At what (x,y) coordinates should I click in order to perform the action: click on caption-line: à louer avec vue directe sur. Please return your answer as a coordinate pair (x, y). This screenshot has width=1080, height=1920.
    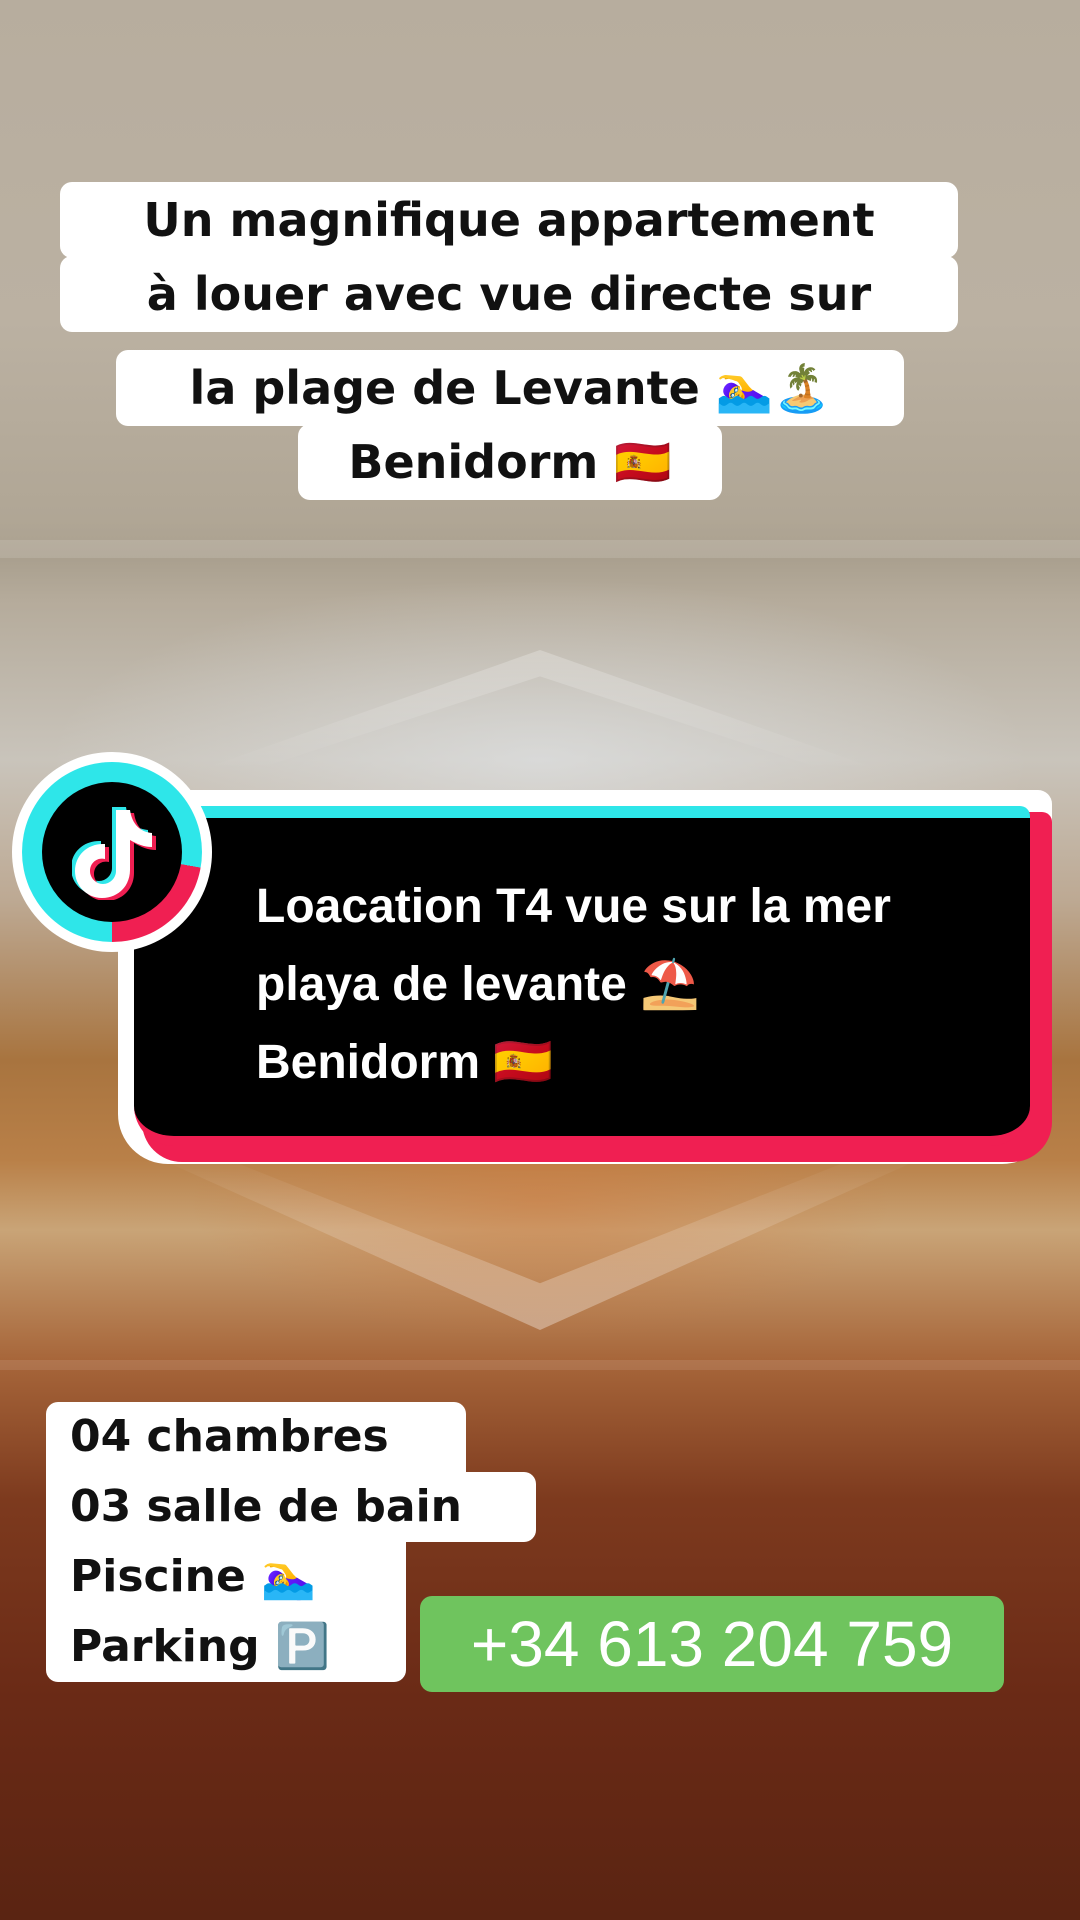
    Looking at the image, I should click on (509, 294).